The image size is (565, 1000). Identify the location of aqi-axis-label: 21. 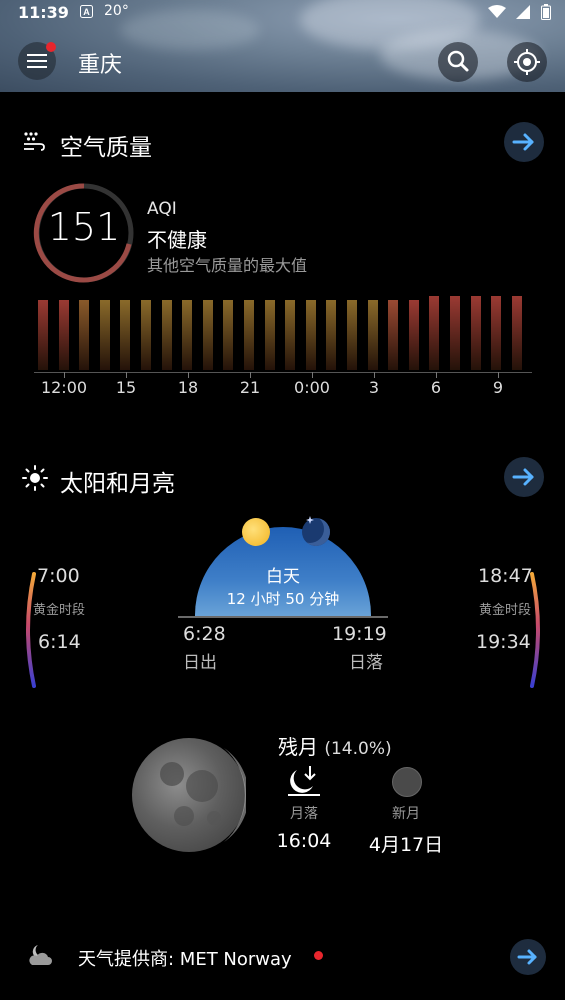
(250, 387).